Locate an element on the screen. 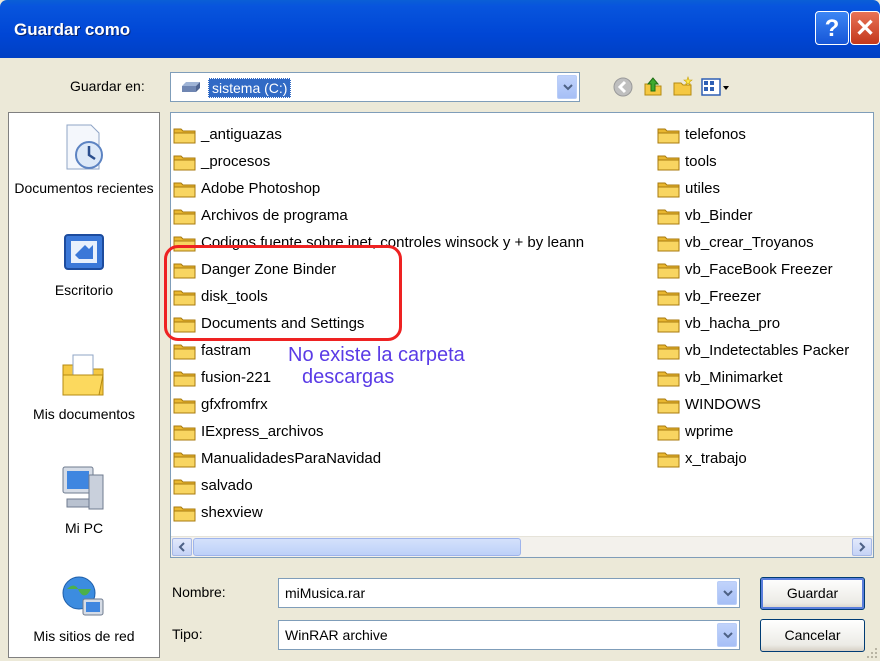 The width and height of the screenshot is (880, 661). folder-item: vb_Freezer is located at coordinates (753, 296).